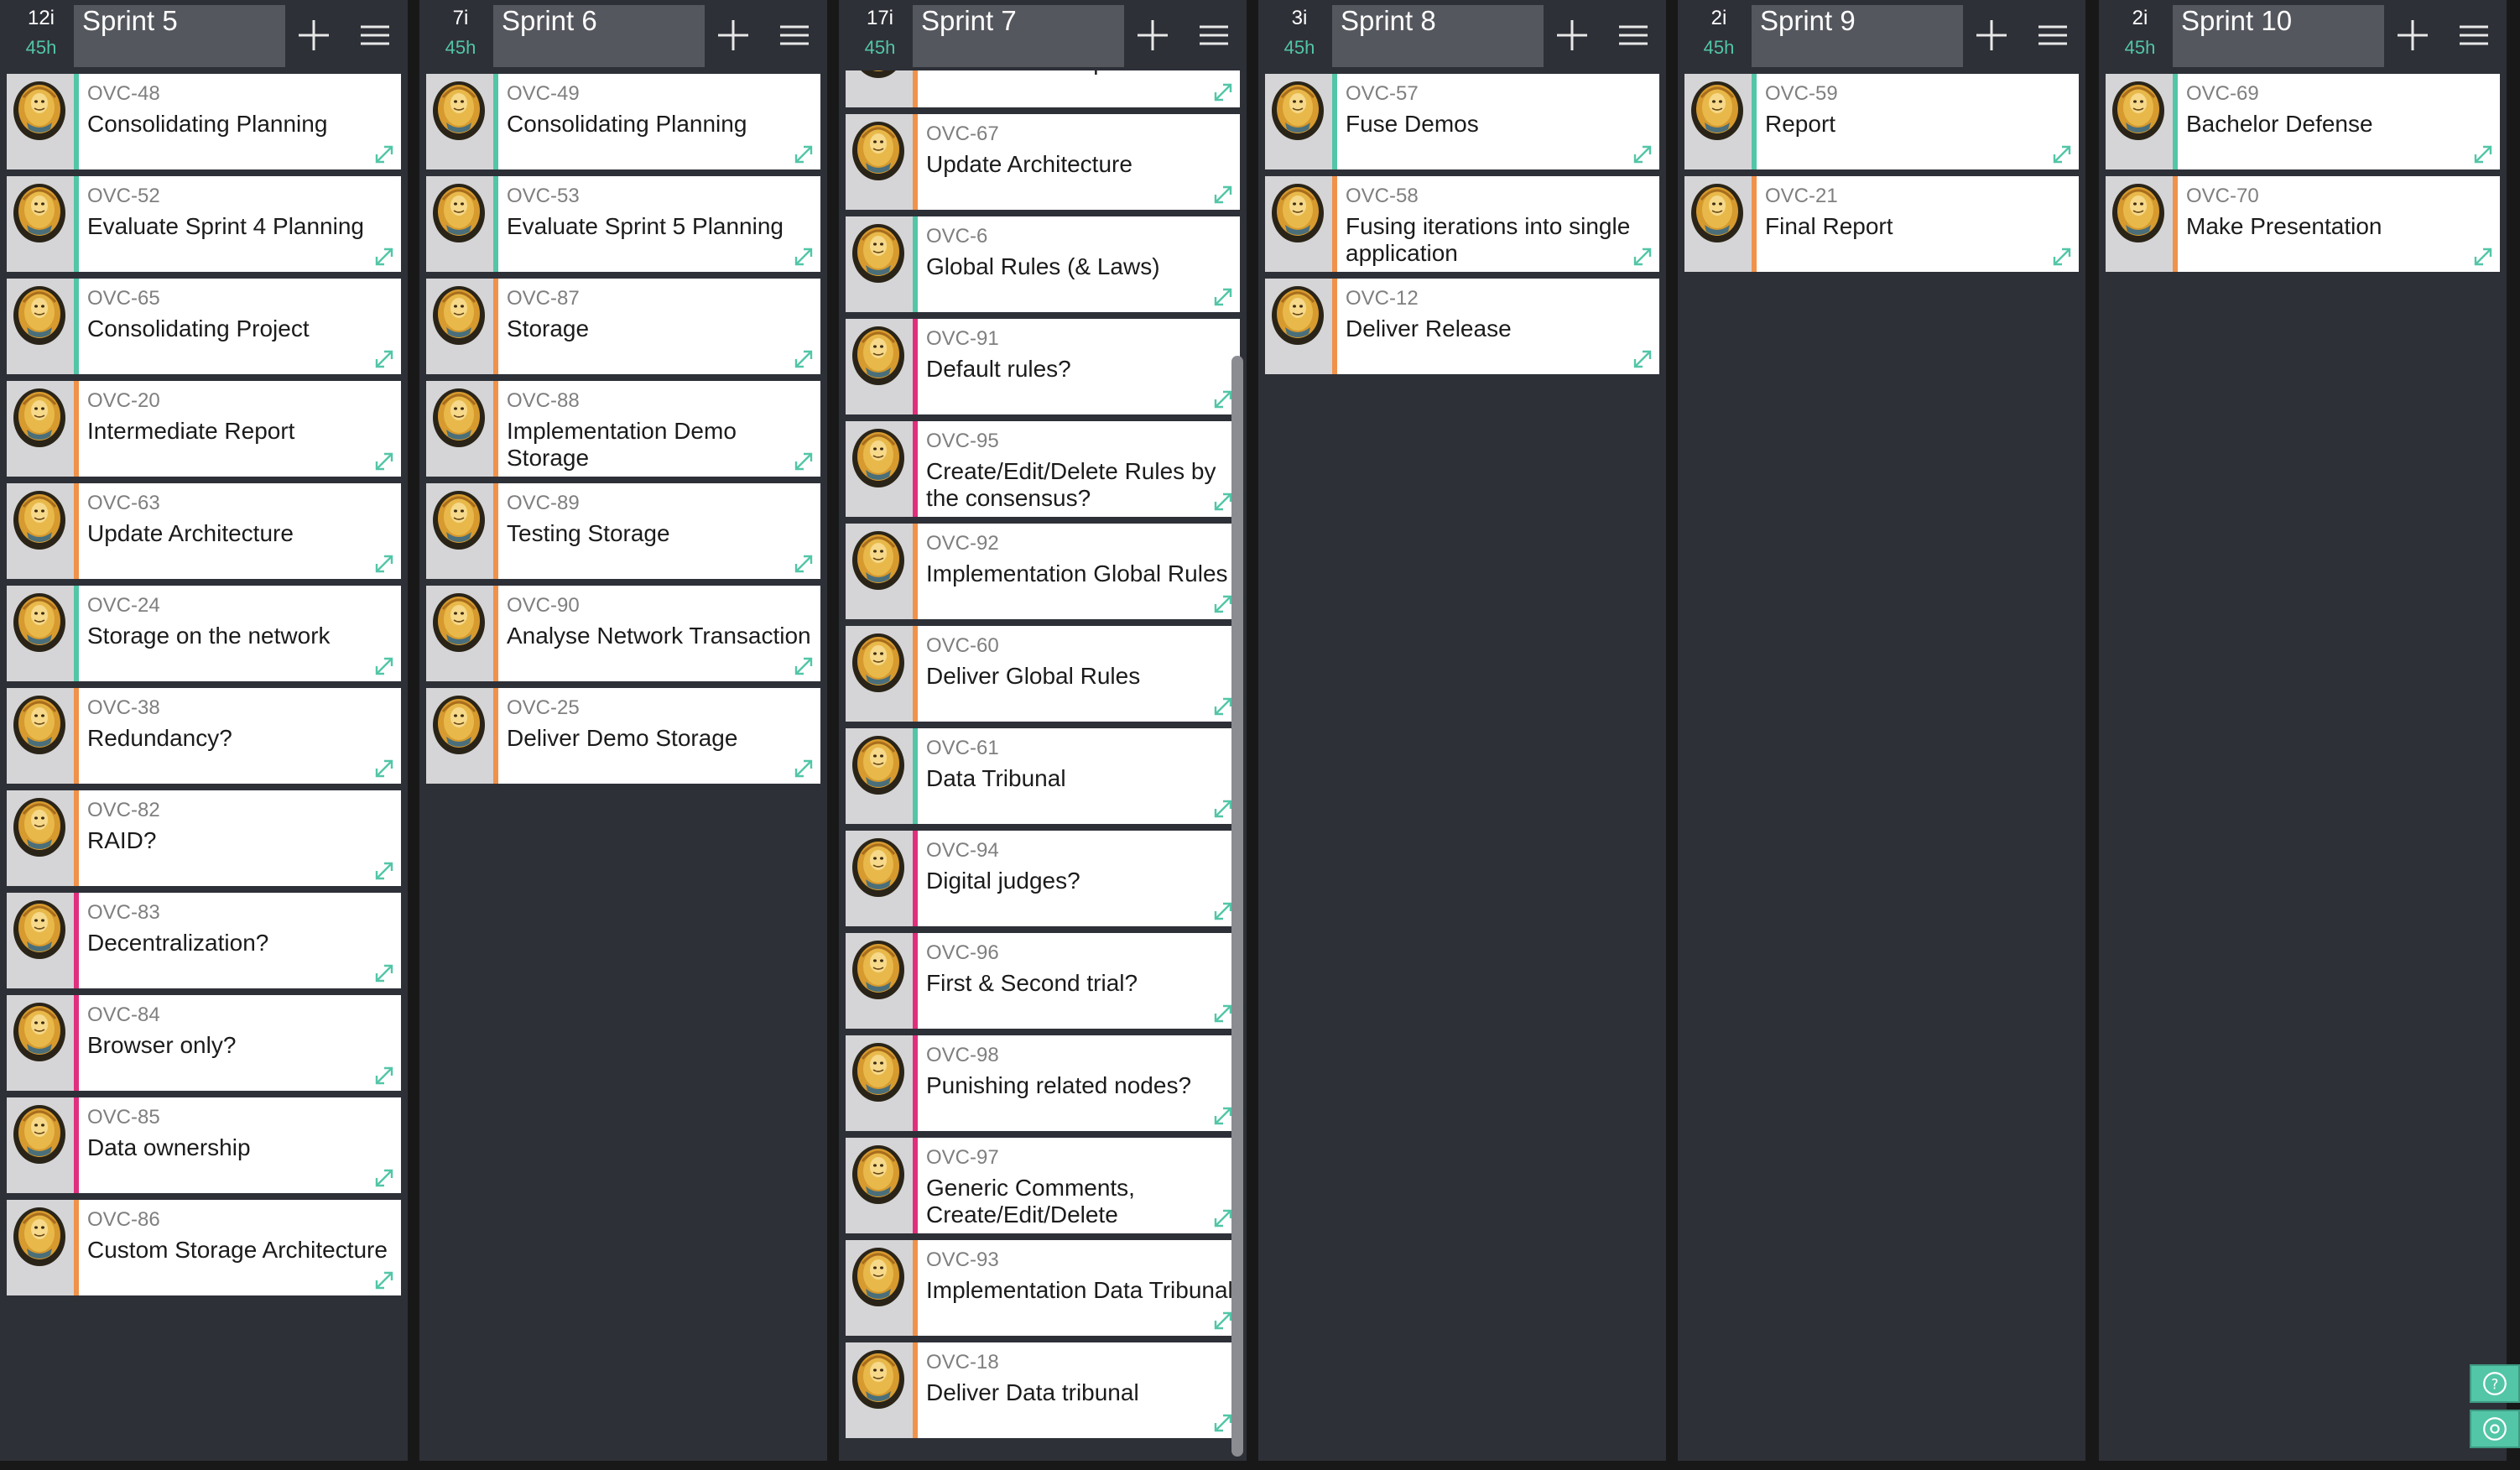 The image size is (2520, 1470). What do you see at coordinates (2303, 121) in the screenshot?
I see `issue-card: OVC-69 Bachelor Defense` at bounding box center [2303, 121].